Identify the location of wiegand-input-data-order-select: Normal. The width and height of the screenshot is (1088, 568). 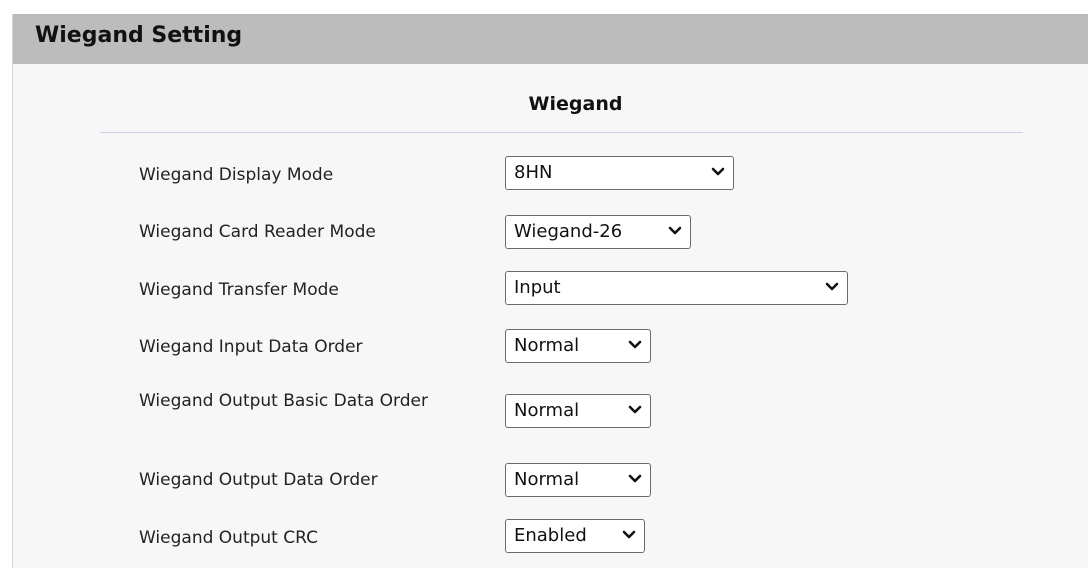
(578, 346).